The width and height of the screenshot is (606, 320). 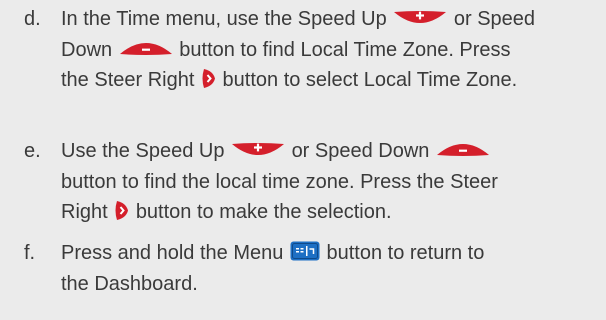 What do you see at coordinates (305, 251) in the screenshot?
I see `menu-button-icon` at bounding box center [305, 251].